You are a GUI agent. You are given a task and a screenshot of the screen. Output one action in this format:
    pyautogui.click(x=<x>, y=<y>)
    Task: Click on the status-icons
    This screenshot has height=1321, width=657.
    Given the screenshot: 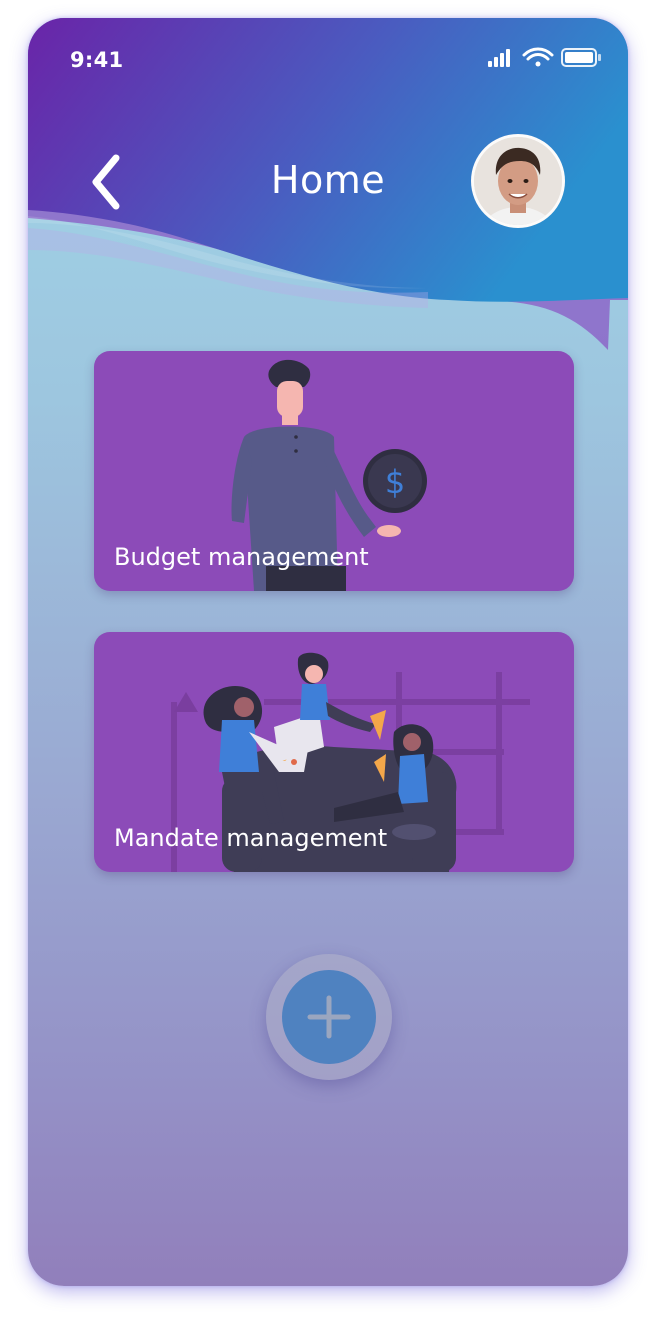 What is the action you would take?
    pyautogui.click(x=544, y=57)
    